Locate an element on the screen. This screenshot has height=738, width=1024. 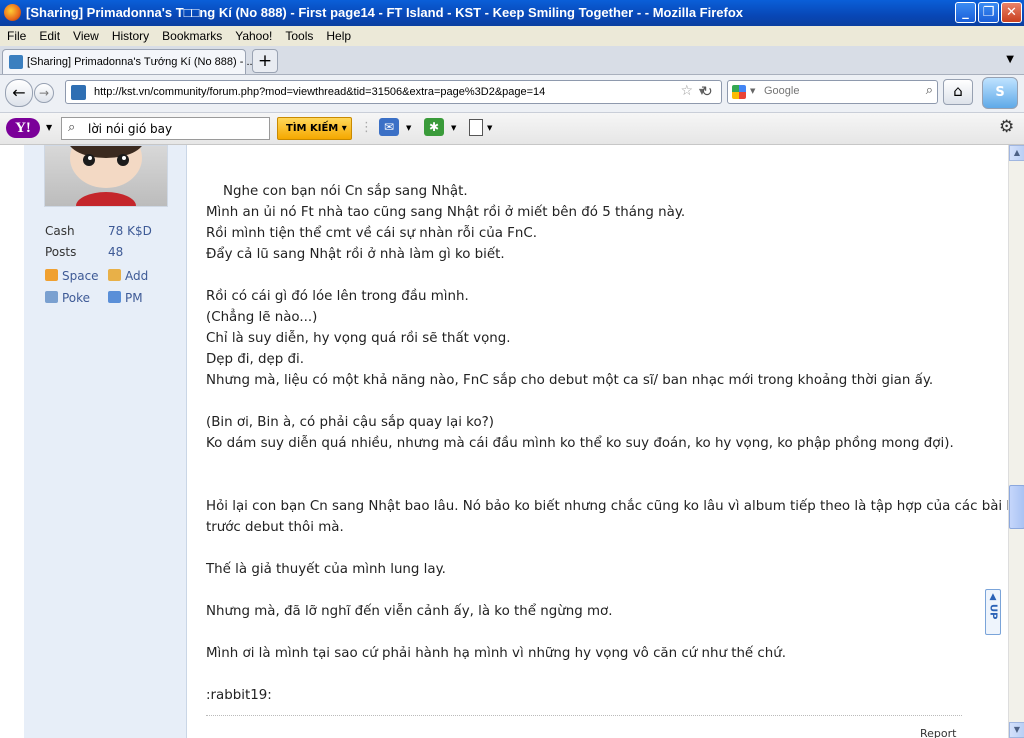
yahoo-menu-dropdown-icon: ▼ is located at coordinates (49, 127).